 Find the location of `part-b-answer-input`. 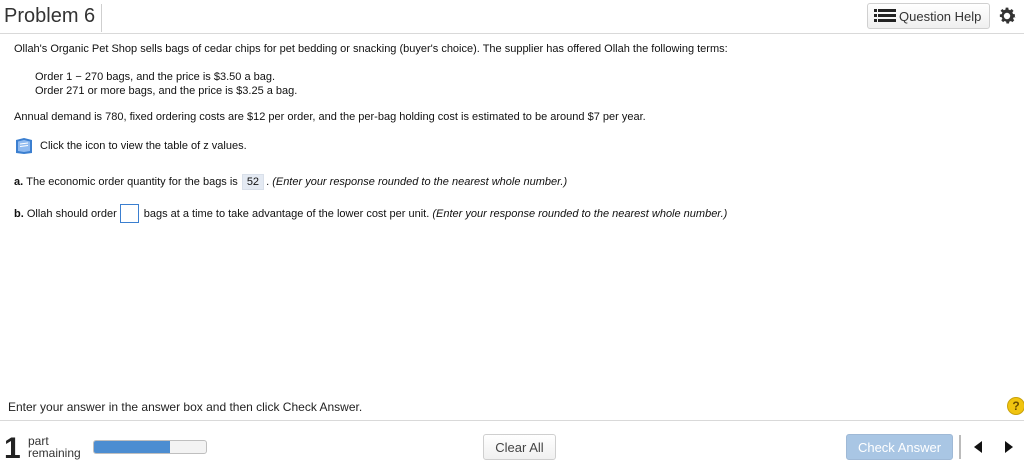

part-b-answer-input is located at coordinates (129, 213).